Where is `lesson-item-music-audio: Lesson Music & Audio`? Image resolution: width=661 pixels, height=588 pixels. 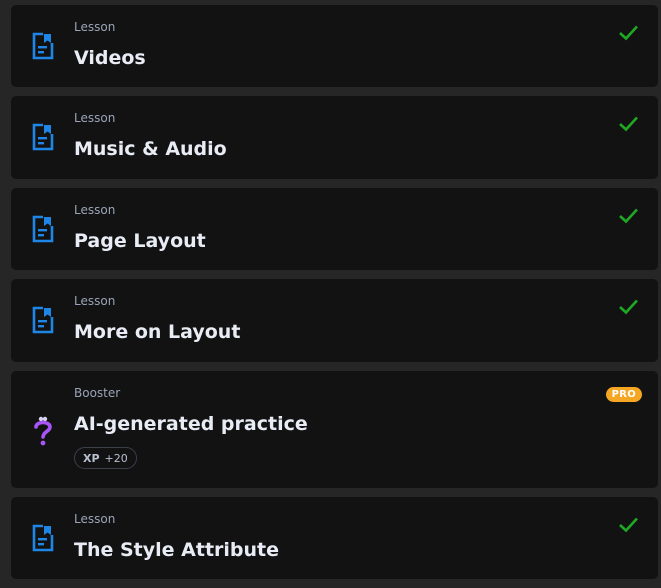 lesson-item-music-audio: Lesson Music & Audio is located at coordinates (334, 137).